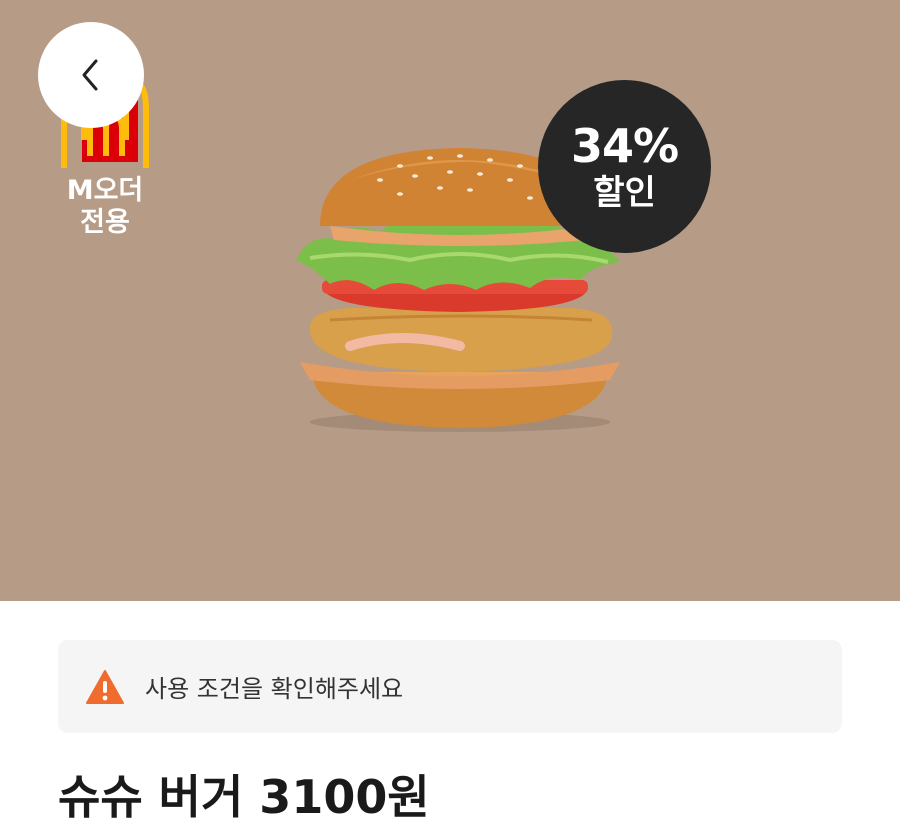 This screenshot has width=900, height=833. I want to click on logo-tag-line2: 전용, so click(105, 222).